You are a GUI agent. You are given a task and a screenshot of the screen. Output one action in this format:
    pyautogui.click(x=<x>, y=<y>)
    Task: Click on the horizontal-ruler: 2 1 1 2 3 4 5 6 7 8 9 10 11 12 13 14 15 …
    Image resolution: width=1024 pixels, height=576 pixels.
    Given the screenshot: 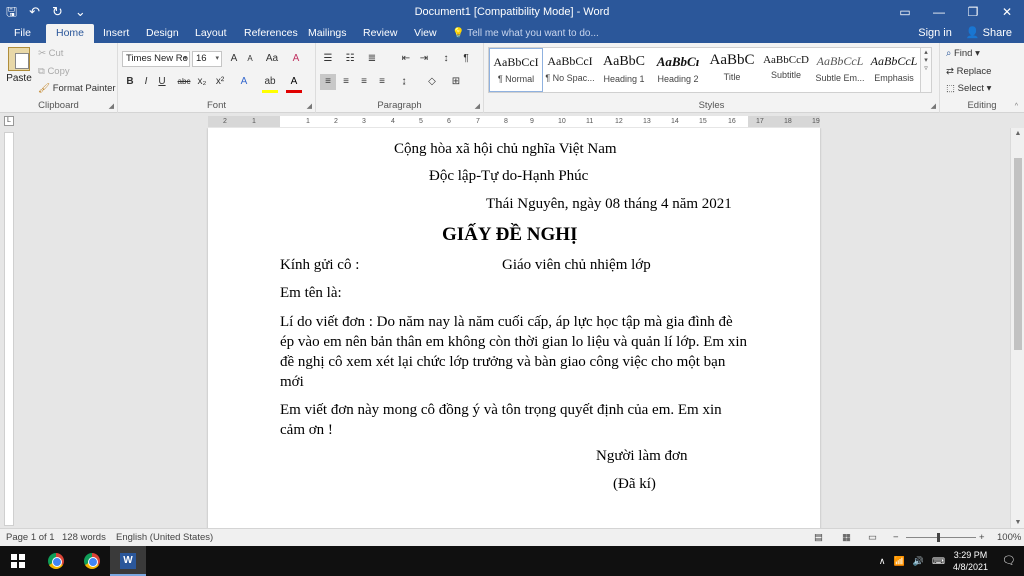 What is the action you would take?
    pyautogui.click(x=514, y=121)
    